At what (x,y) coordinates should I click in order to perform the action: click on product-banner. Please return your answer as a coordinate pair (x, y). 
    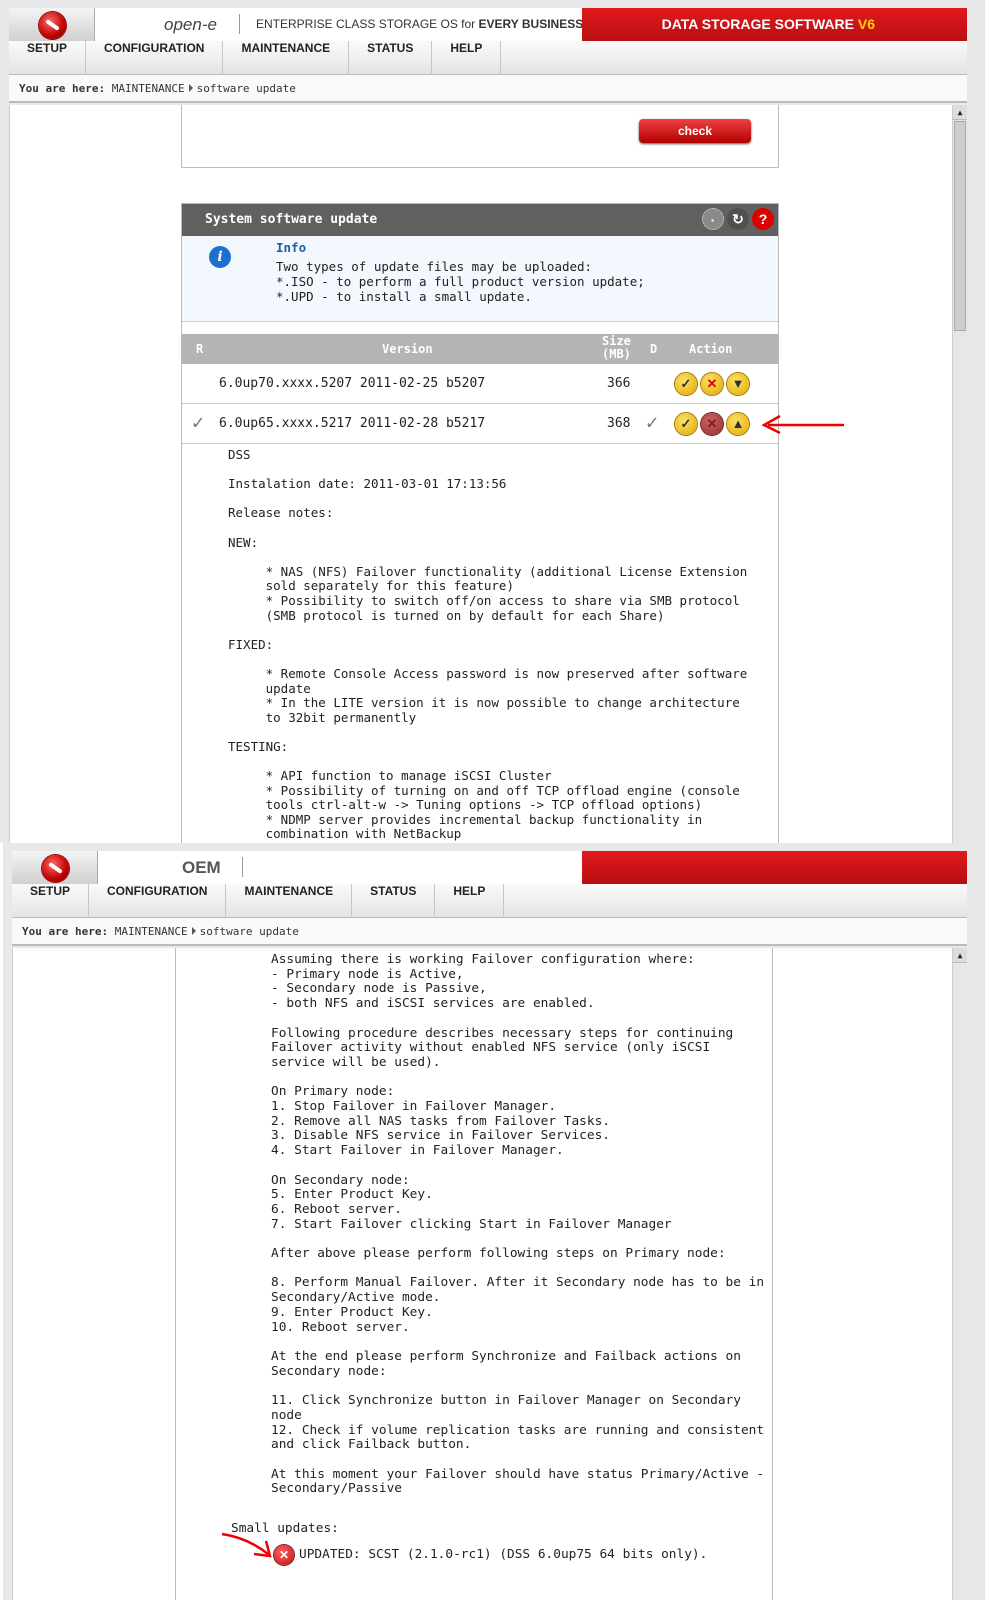
    Looking at the image, I should click on (774, 868).